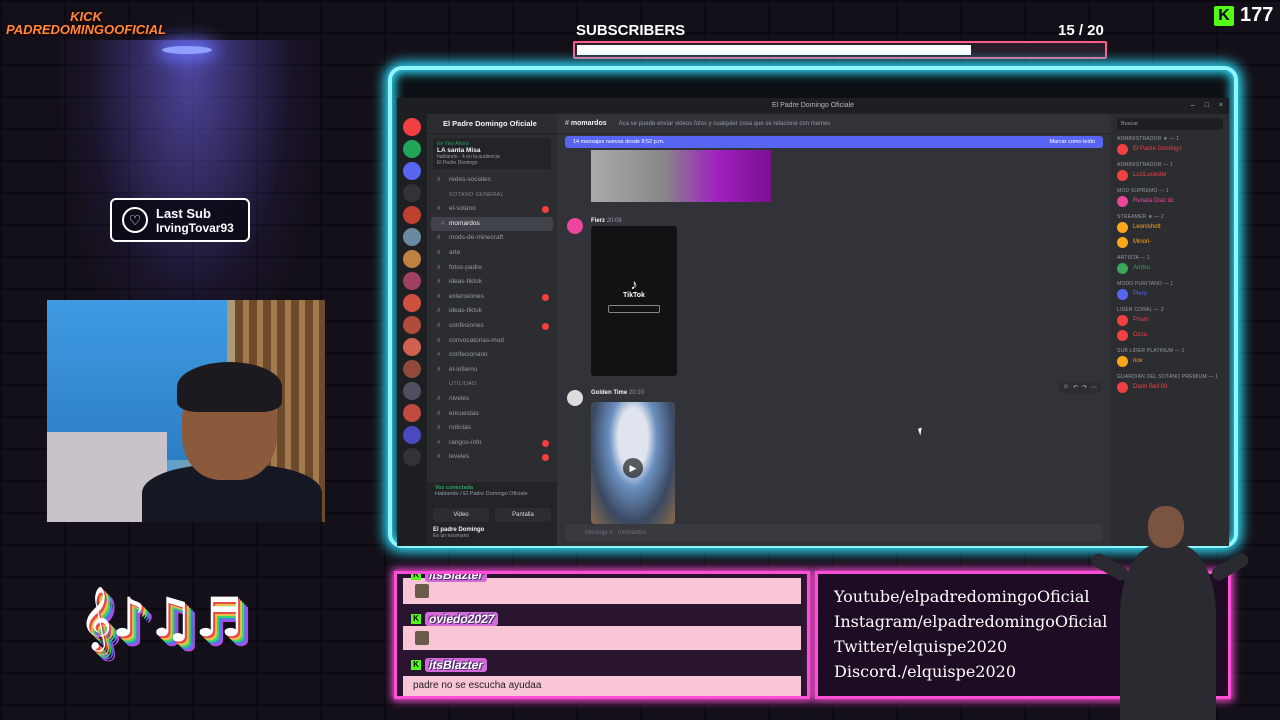 This screenshot has width=1280, height=720. Describe the element at coordinates (492, 428) in the screenshot. I see `channel-item: # noticias` at that location.